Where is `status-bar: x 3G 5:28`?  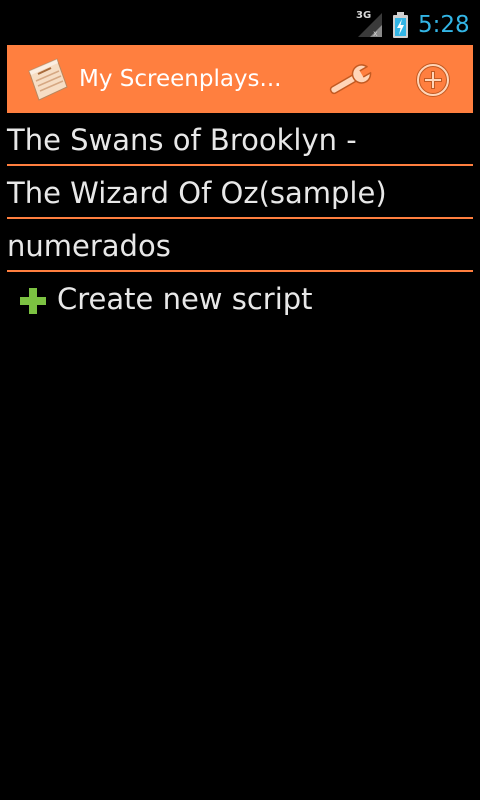 status-bar: x 3G 5:28 is located at coordinates (240, 20).